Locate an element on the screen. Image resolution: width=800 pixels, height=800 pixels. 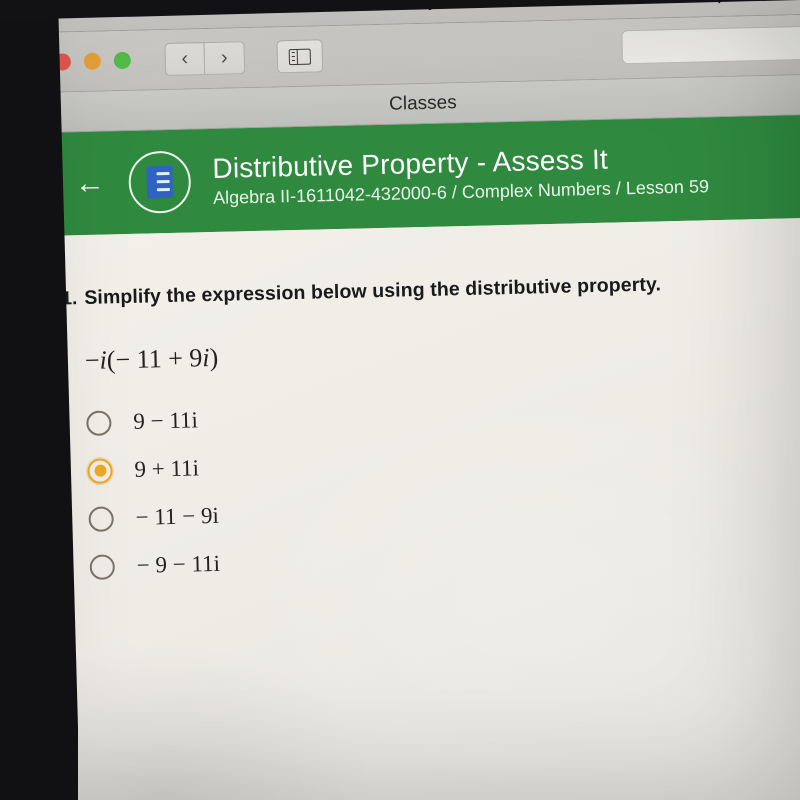
expr-inner: − 11 + 9 is located at coordinates (159, 359).